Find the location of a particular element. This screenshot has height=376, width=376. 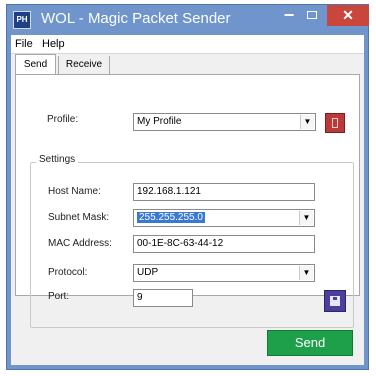

profile-label: Profile: is located at coordinates (63, 119).